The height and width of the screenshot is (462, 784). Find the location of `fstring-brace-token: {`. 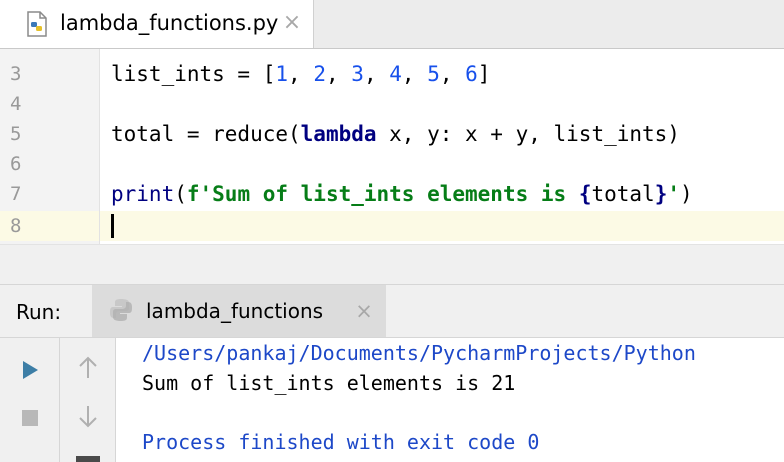

fstring-brace-token: { is located at coordinates (585, 194).